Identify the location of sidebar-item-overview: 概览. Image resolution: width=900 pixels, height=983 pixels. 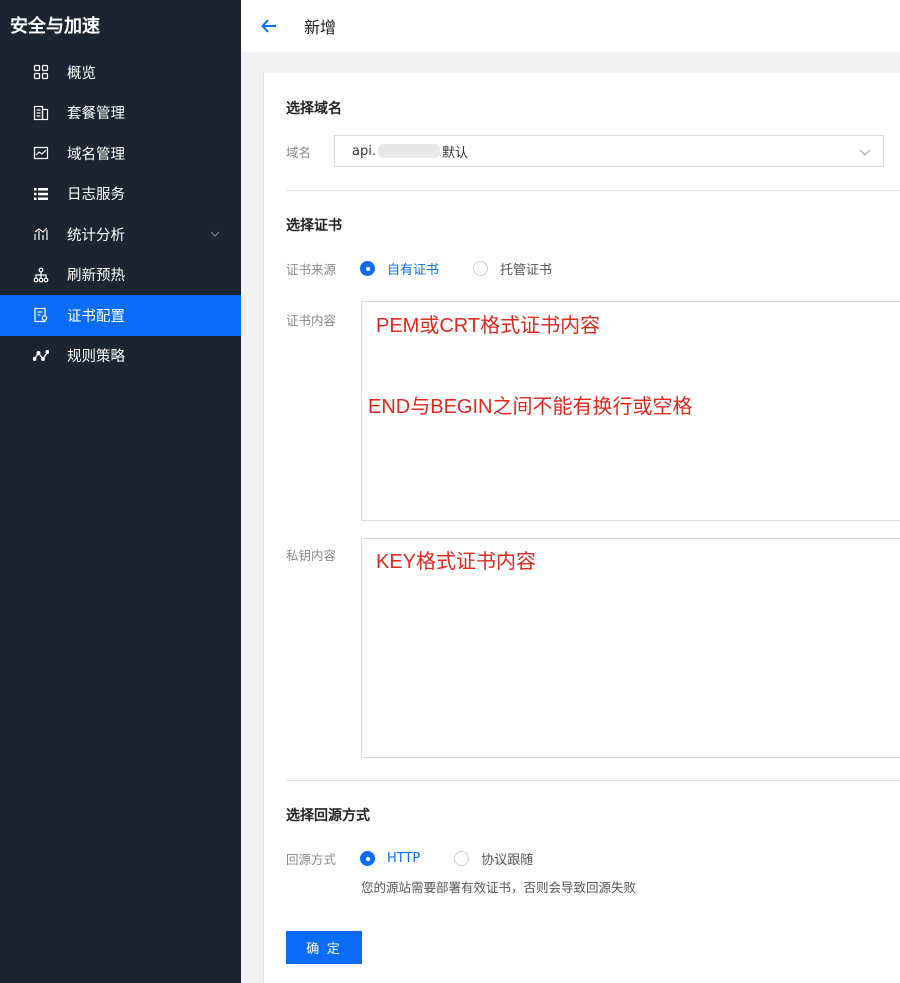
(120, 72).